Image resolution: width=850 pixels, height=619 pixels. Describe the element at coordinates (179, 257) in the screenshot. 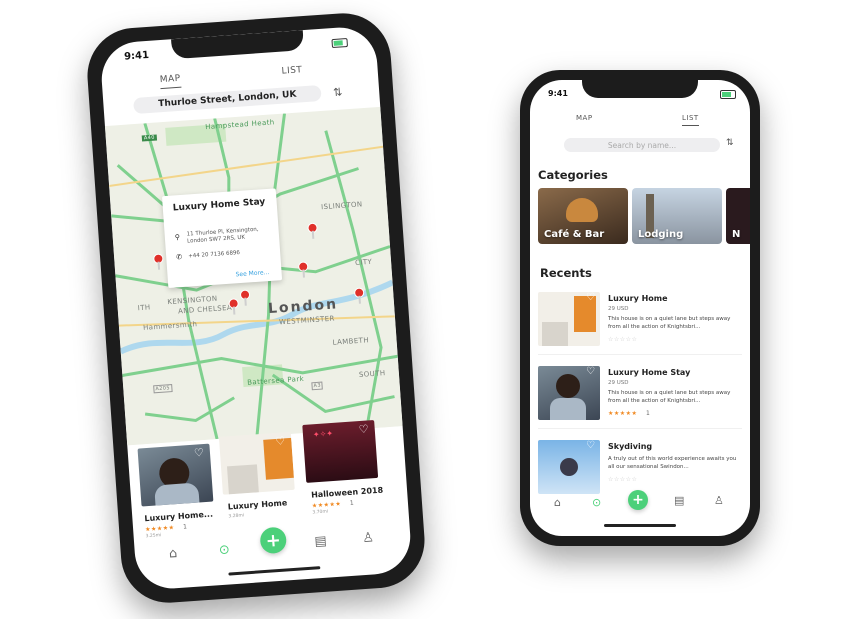

I see `phone-icon: ✆` at that location.